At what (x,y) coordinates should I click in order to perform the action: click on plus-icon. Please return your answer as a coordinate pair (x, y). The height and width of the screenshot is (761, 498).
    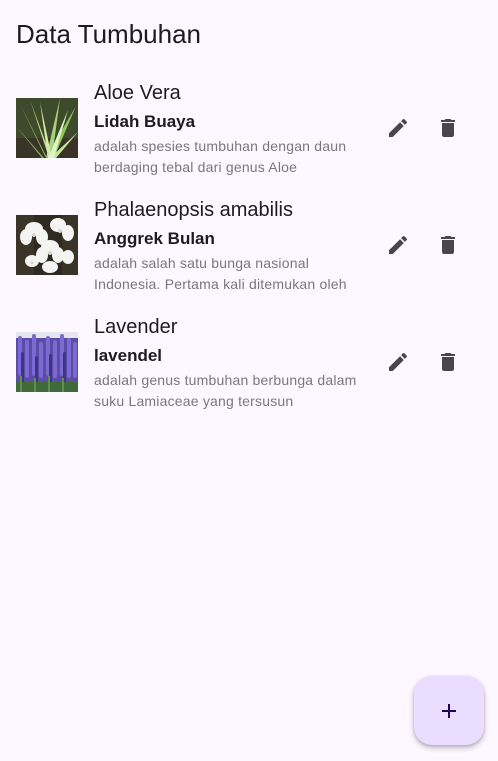
    Looking at the image, I should click on (449, 710).